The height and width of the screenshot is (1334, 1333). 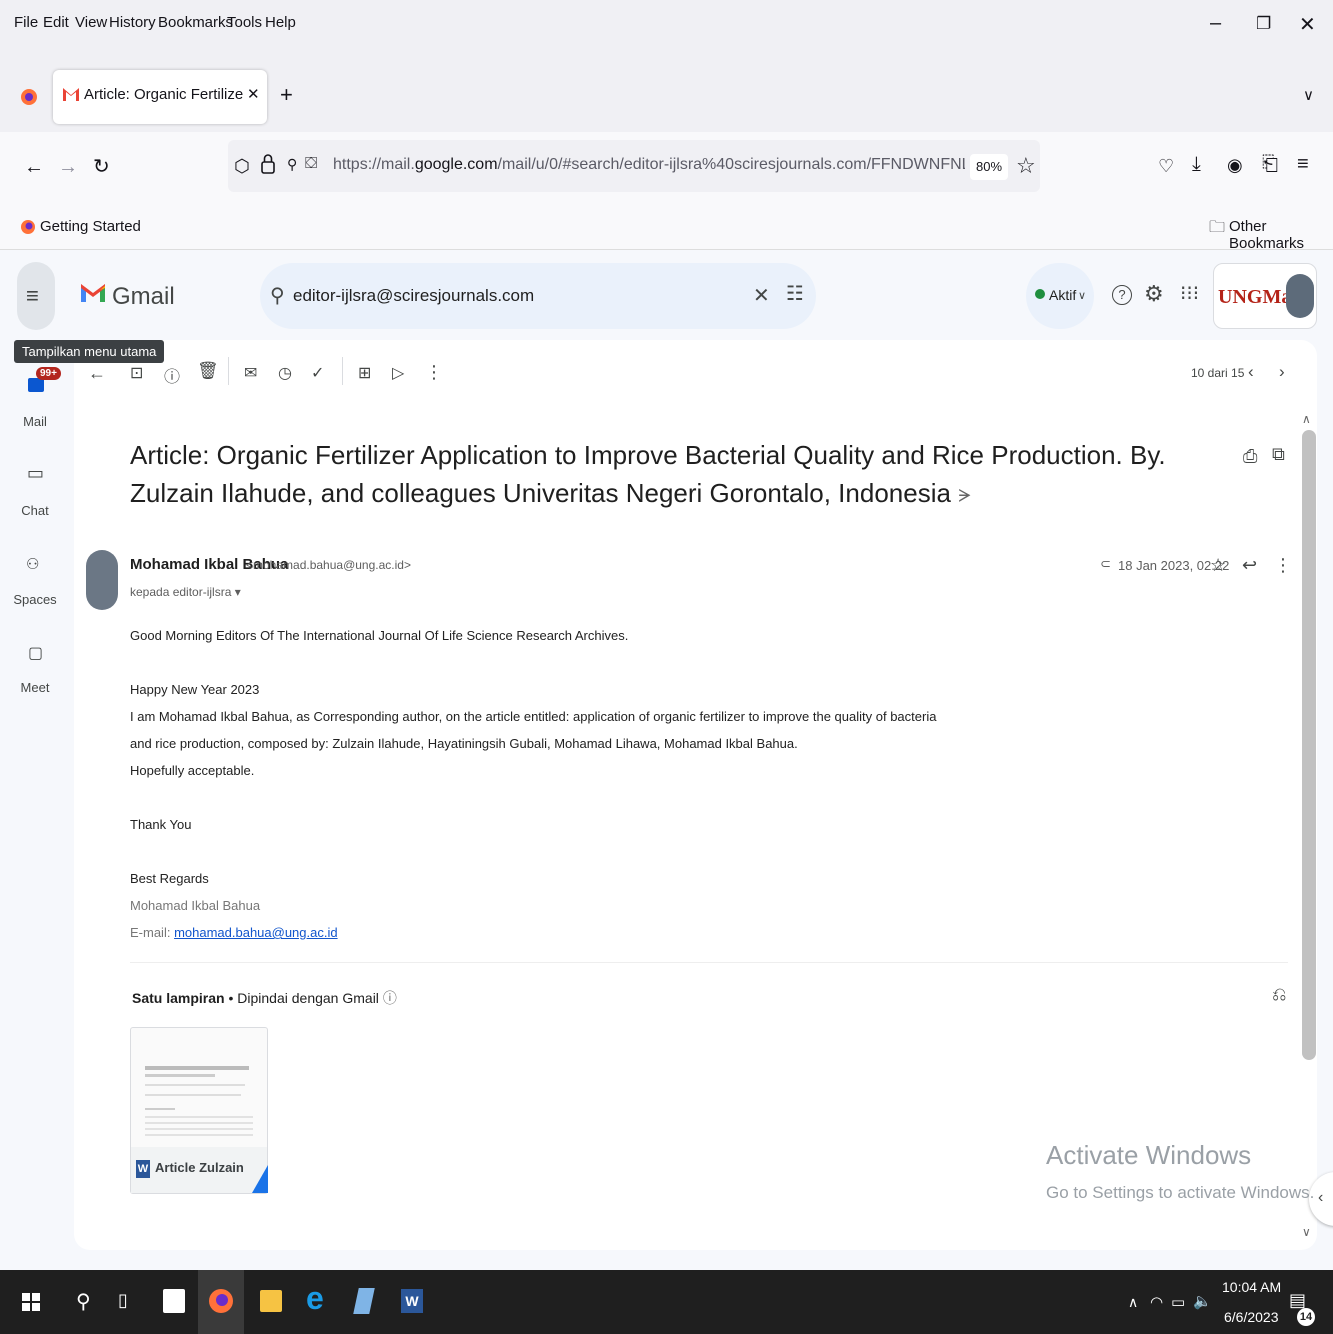 What do you see at coordinates (413, 296) in the screenshot?
I see `search-input: editor-ijlsra@sciresjournals.com` at bounding box center [413, 296].